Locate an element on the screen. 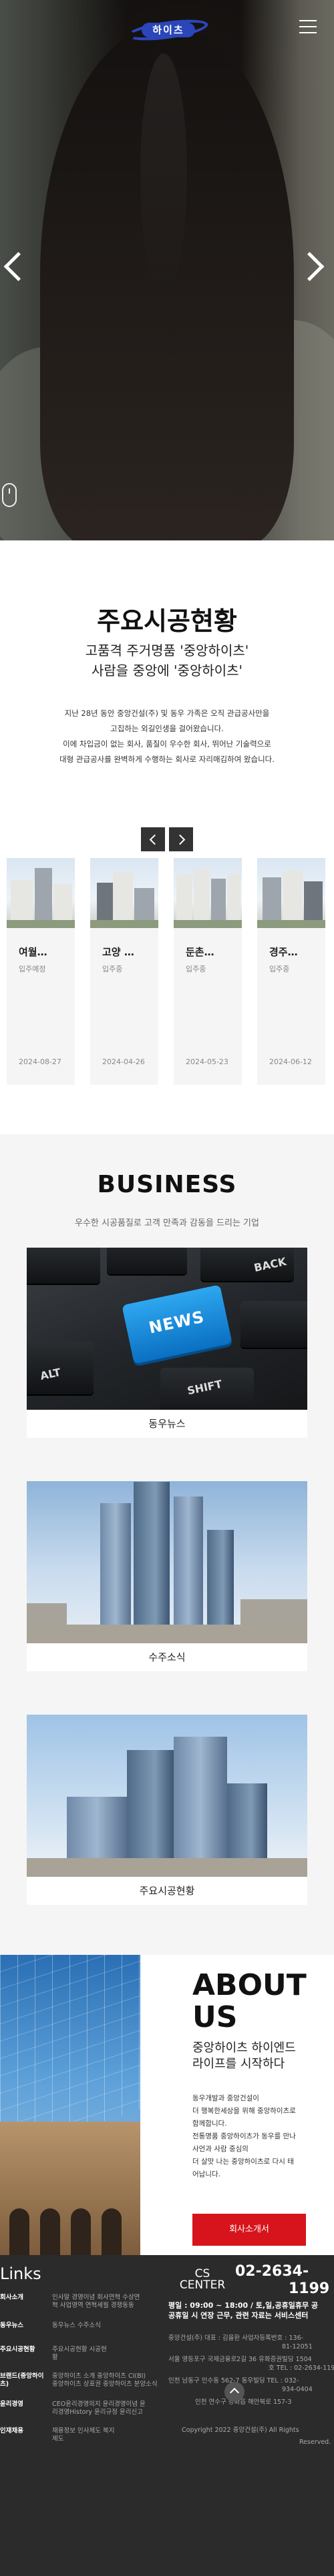  news-key: NEWS is located at coordinates (177, 1324).